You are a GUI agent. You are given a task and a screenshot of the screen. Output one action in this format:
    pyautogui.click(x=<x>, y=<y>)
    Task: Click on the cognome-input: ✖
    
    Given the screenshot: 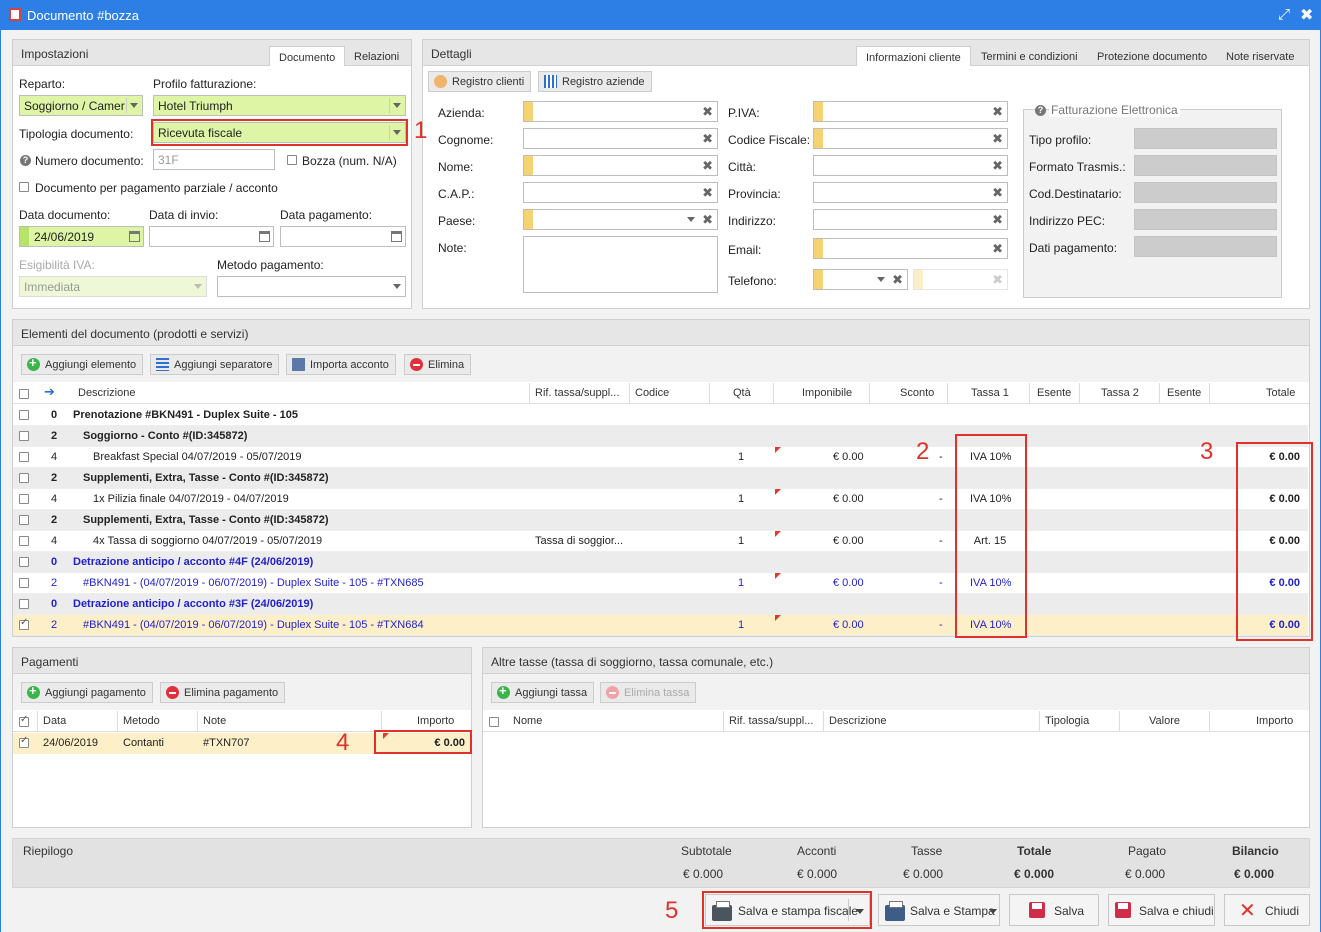 What is the action you would take?
    pyautogui.click(x=620, y=138)
    